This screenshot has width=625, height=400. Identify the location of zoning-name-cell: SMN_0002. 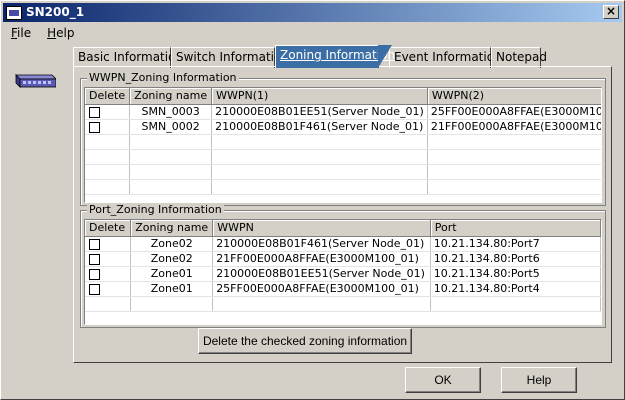
(171, 127).